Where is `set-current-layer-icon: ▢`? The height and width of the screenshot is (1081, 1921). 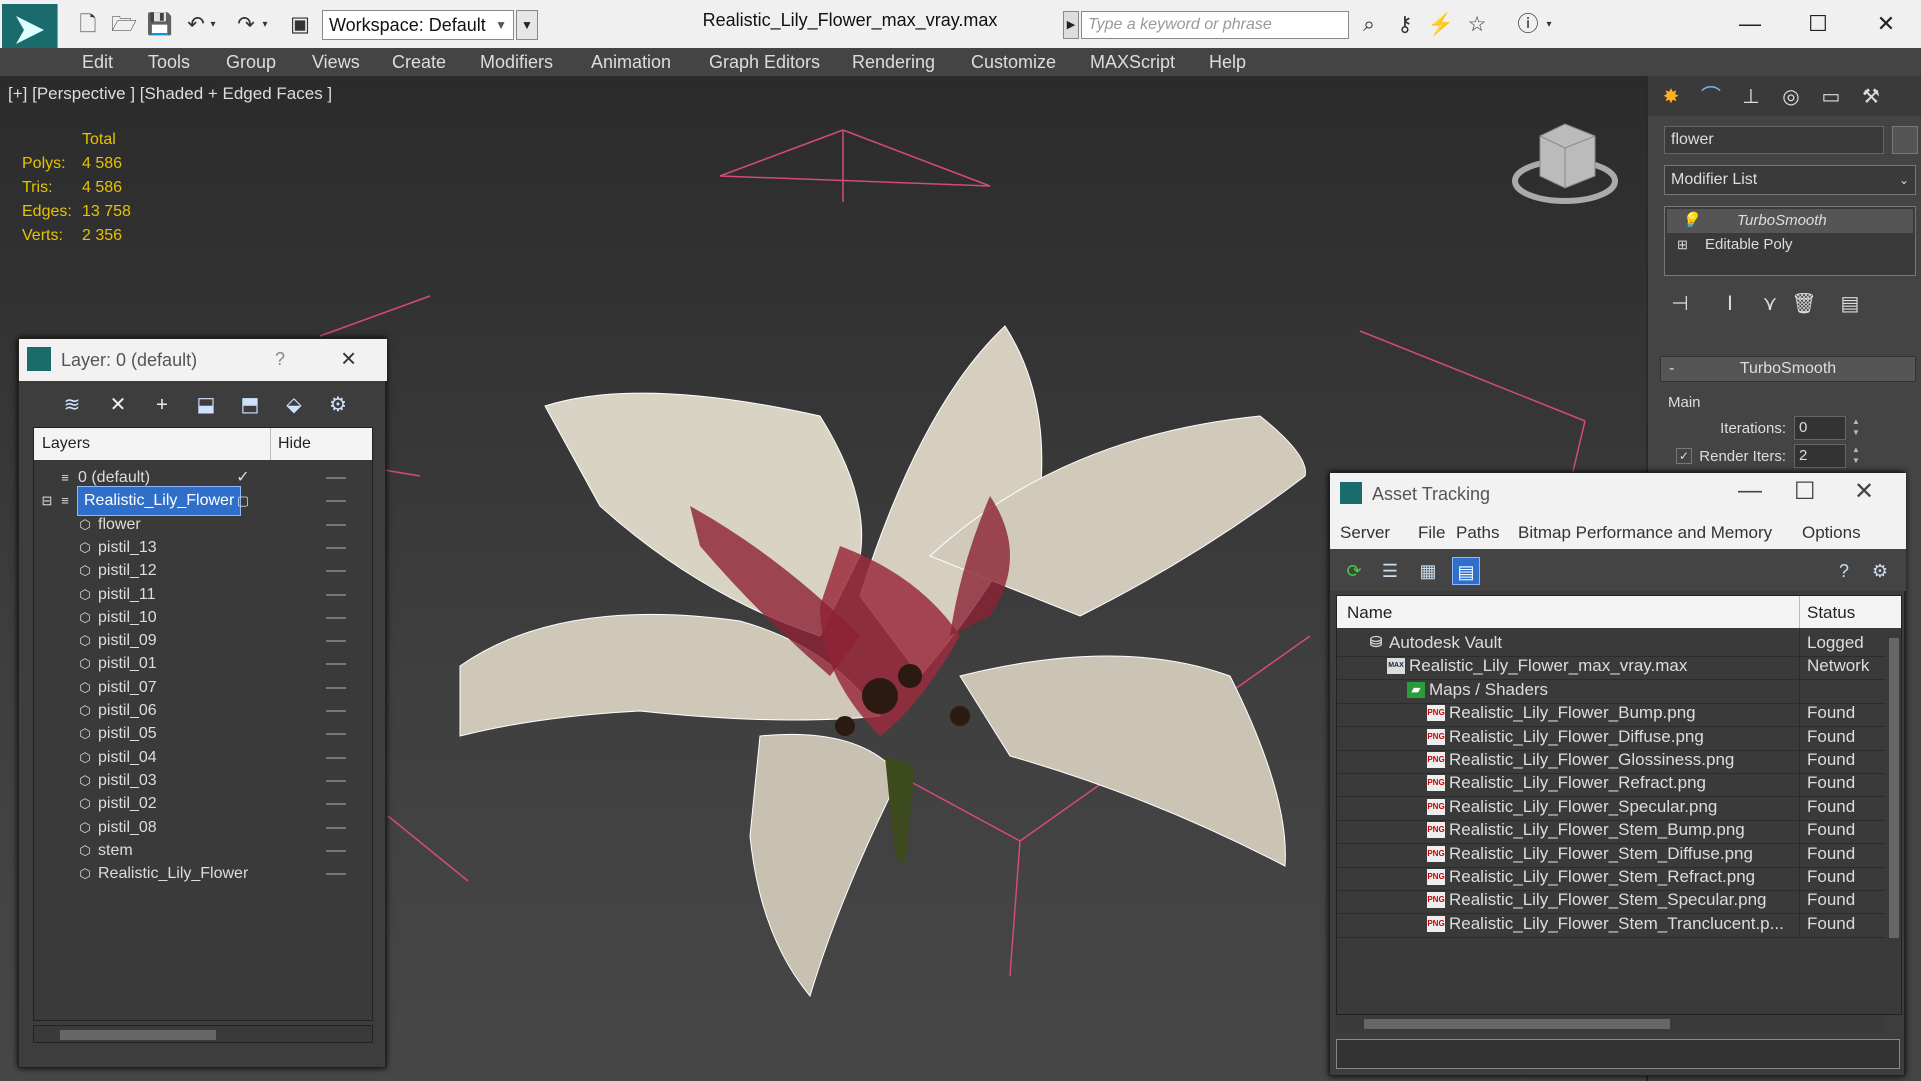 set-current-layer-icon: ▢ is located at coordinates (243, 501).